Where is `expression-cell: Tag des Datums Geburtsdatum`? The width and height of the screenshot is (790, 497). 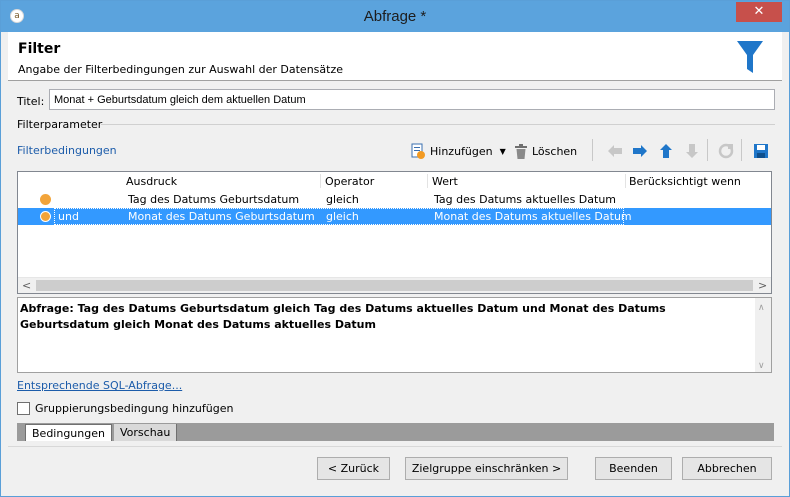
expression-cell: Tag des Datums Geburtsdatum is located at coordinates (214, 199).